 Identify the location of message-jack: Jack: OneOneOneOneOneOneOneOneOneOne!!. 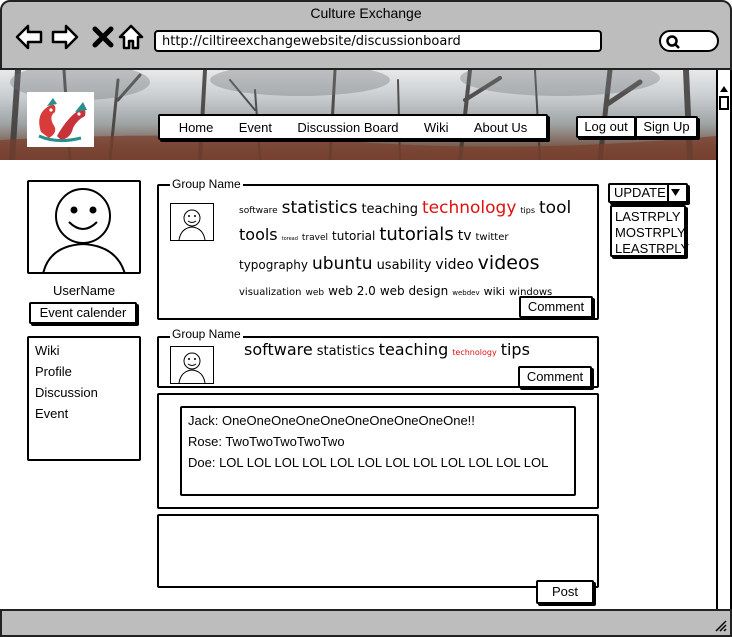
(331, 420).